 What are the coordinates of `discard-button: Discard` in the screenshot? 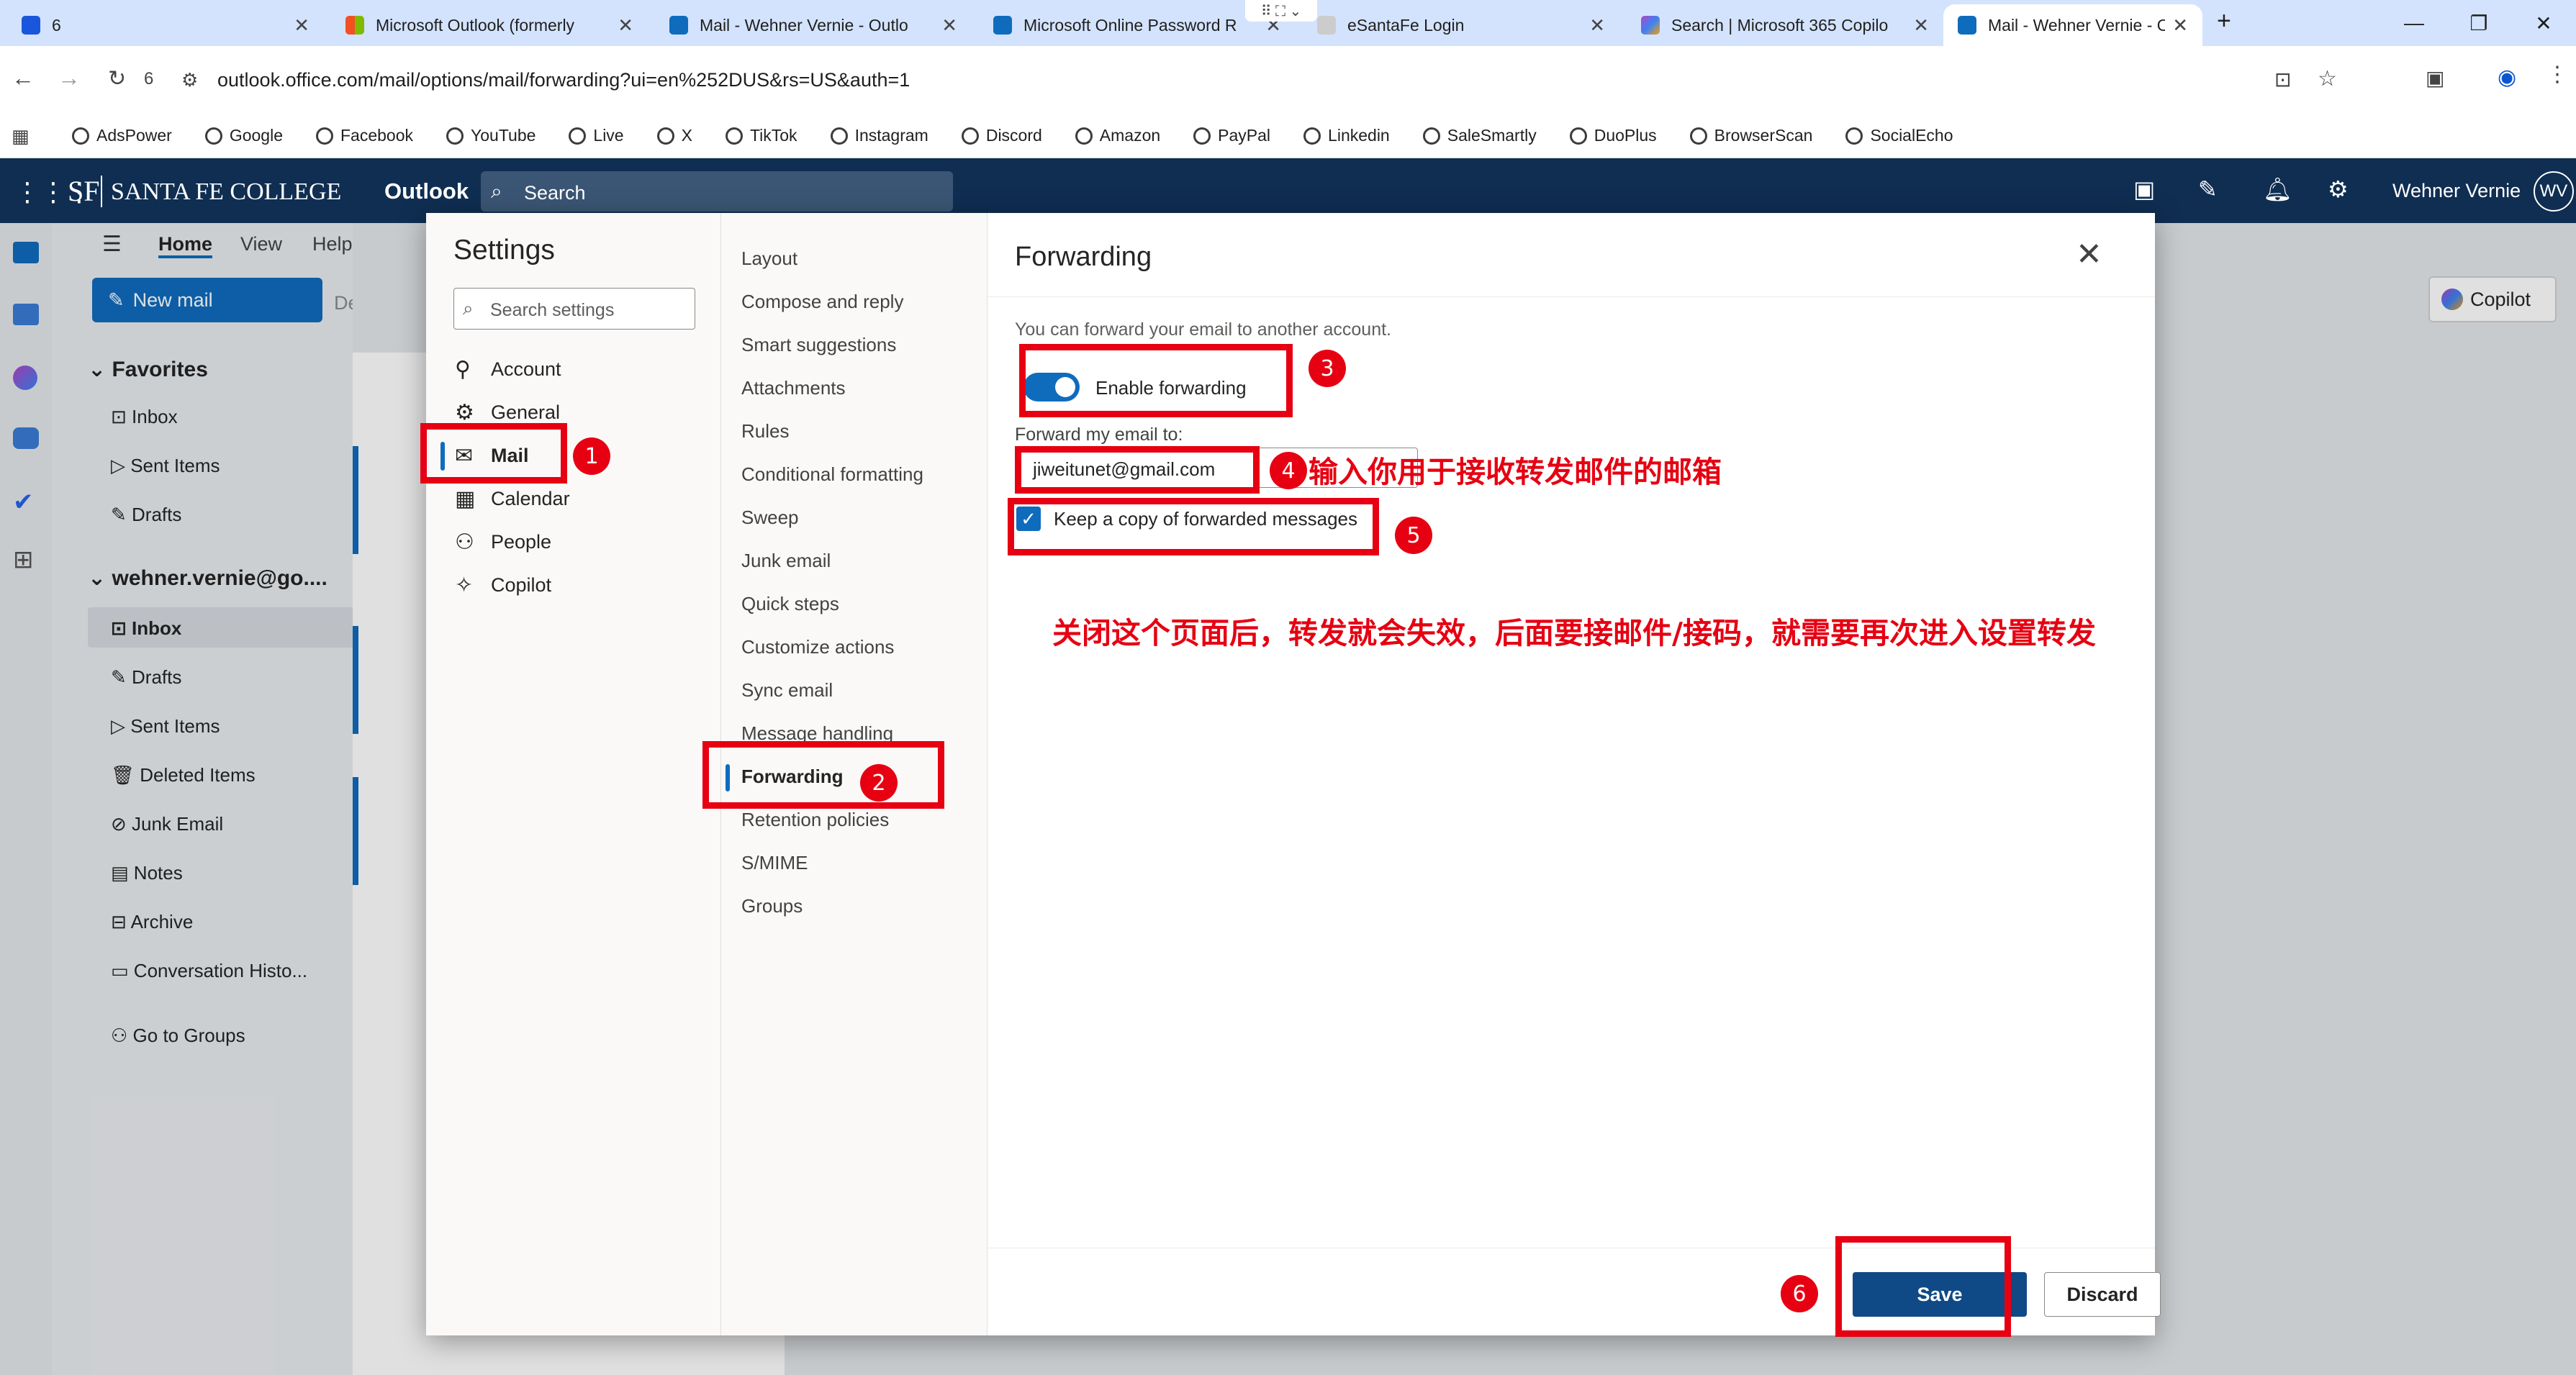 It's located at (2102, 1294).